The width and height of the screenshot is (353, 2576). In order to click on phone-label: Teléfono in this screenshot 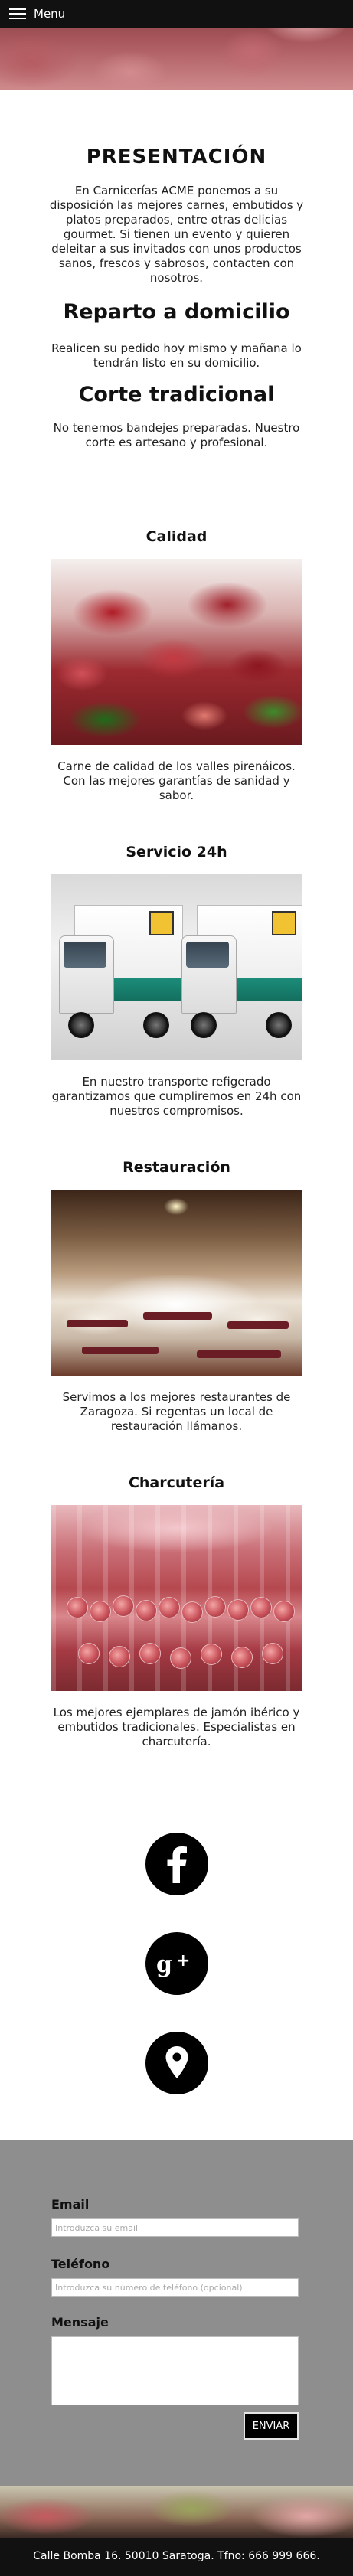, I will do `click(81, 2264)`.